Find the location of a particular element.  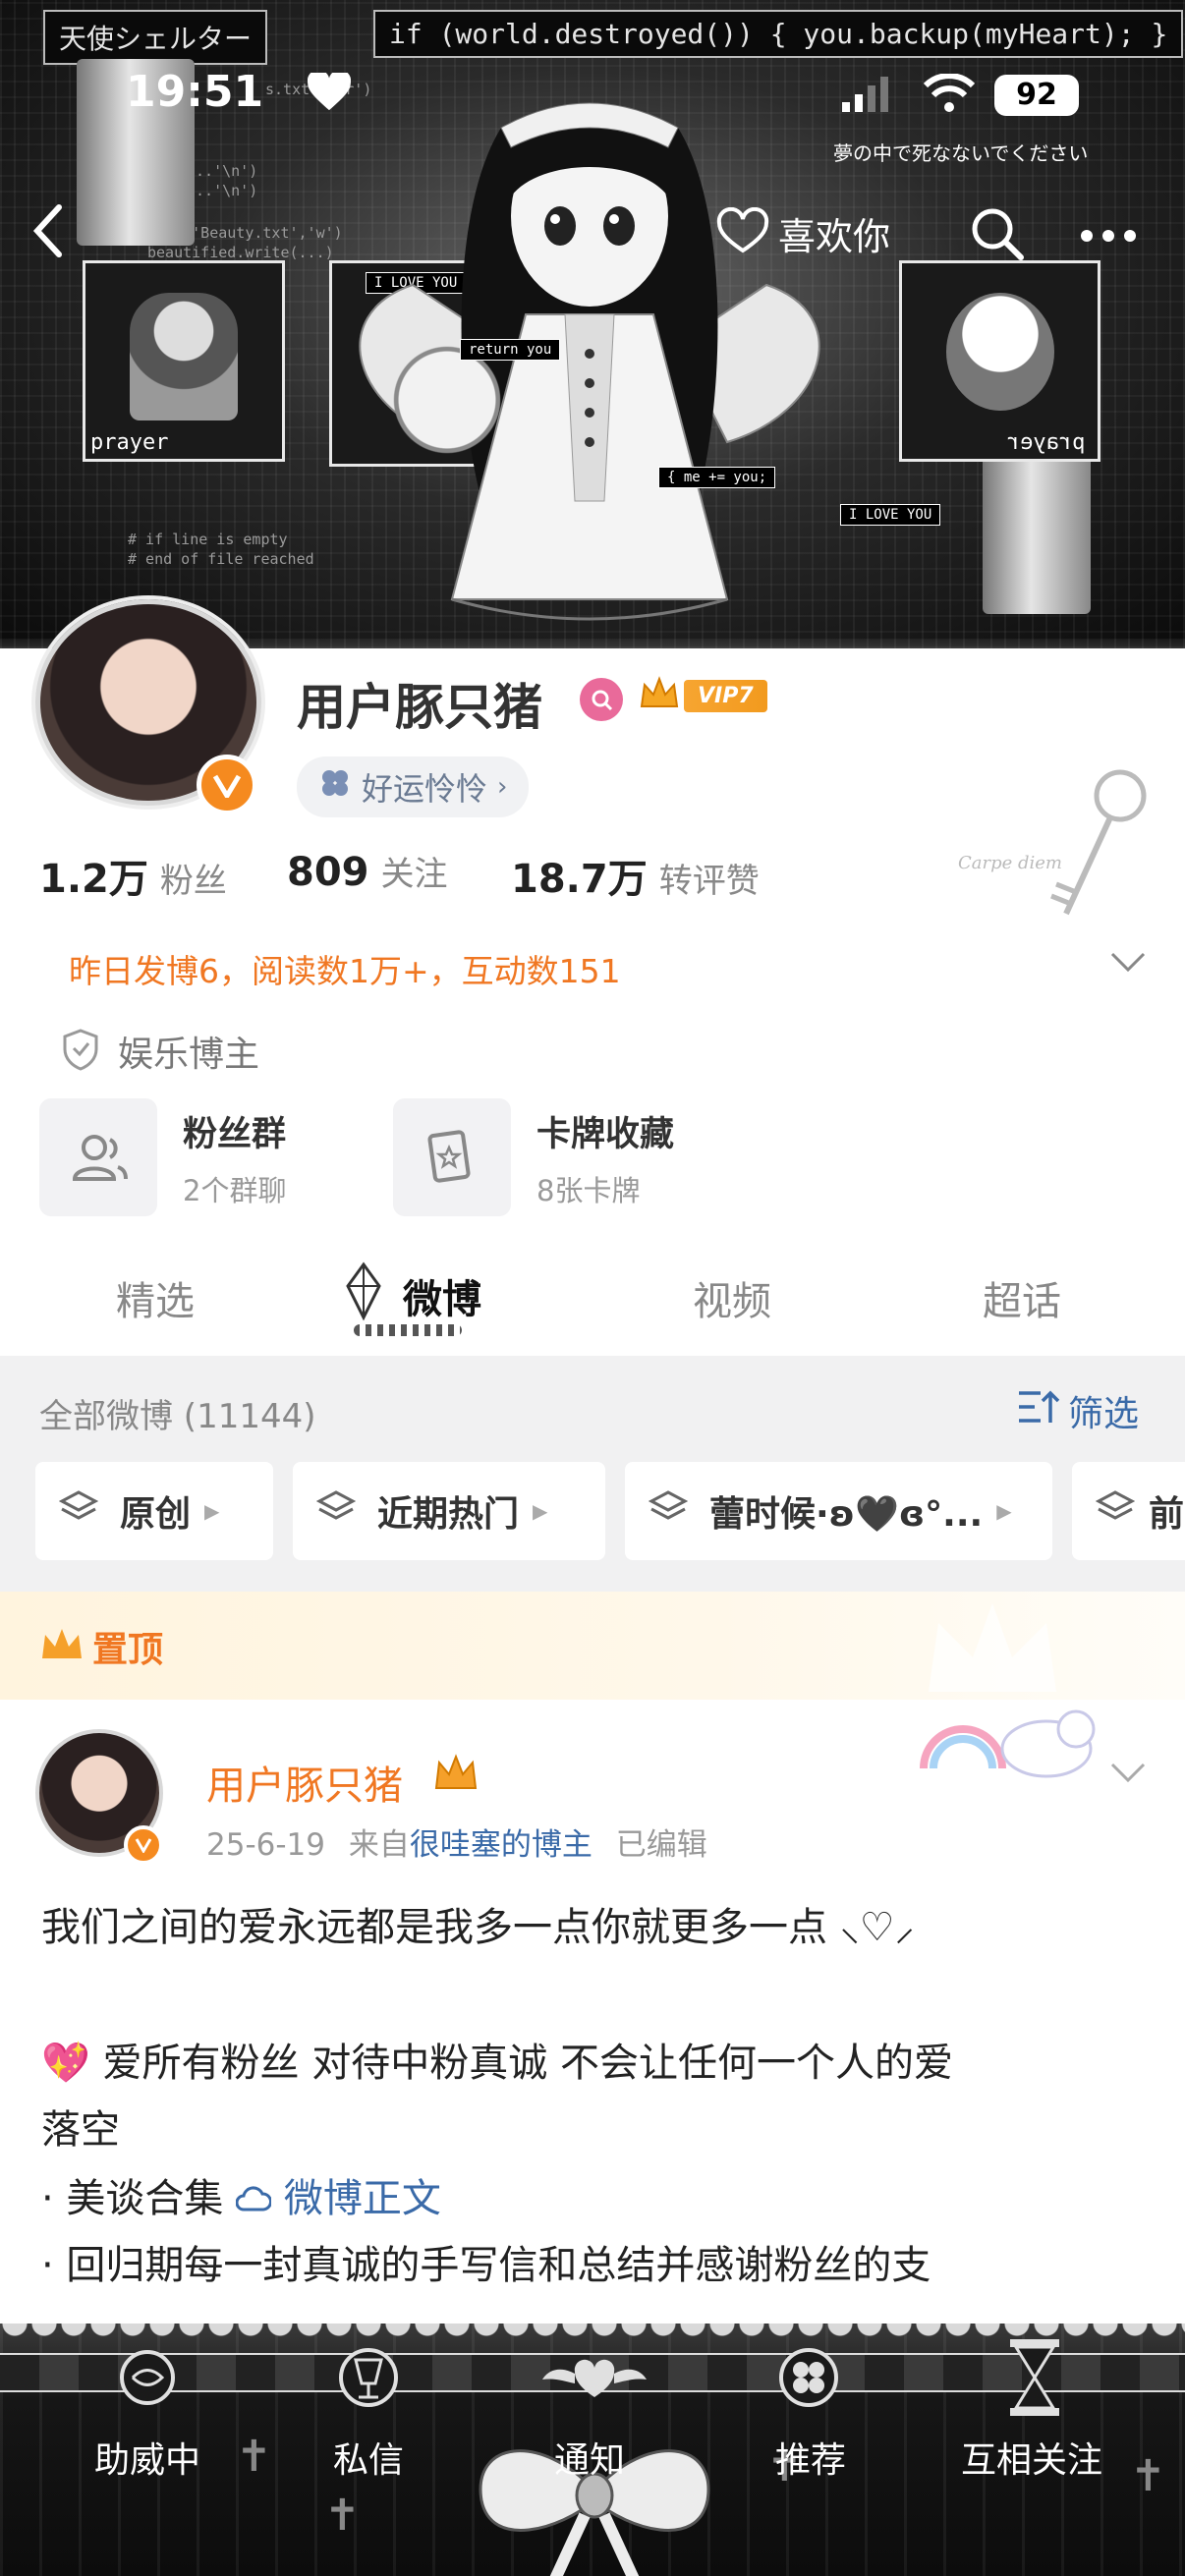

pinned-label: 置顶 is located at coordinates (128, 1650).